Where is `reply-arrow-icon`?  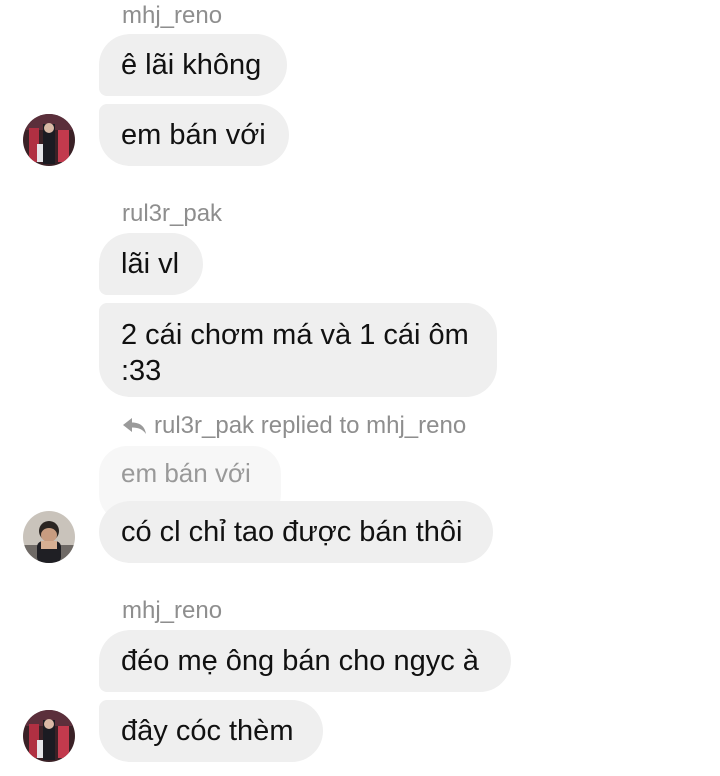
reply-arrow-icon is located at coordinates (134, 426).